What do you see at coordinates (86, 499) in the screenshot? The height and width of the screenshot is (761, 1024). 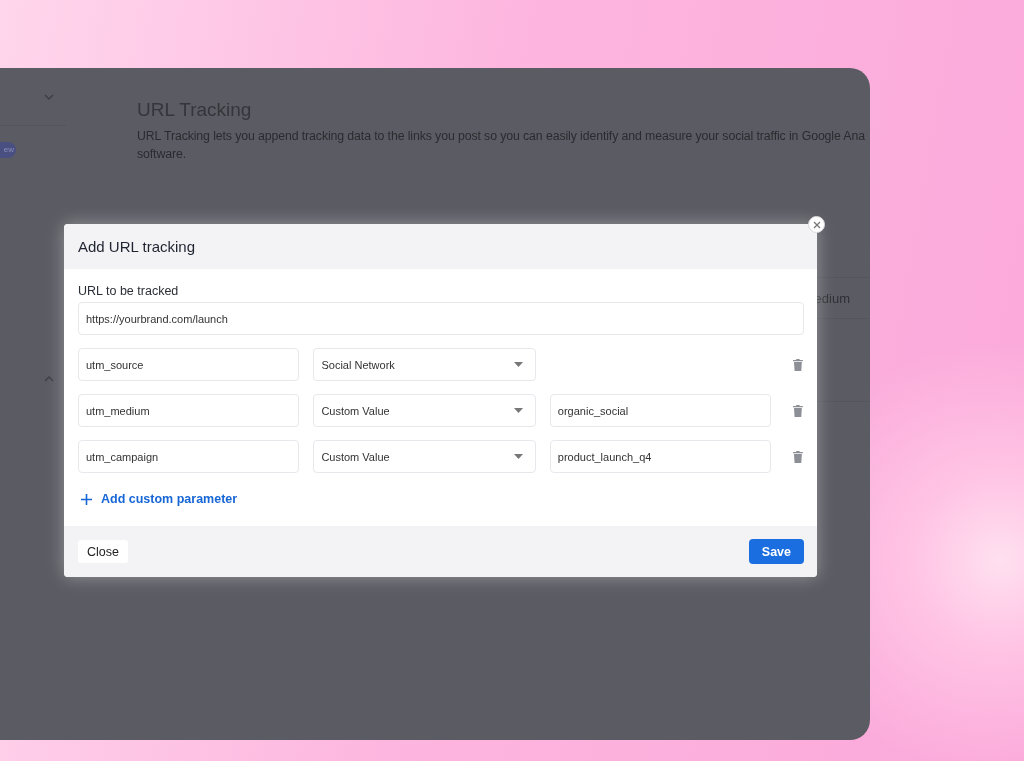 I see `plus-icon` at bounding box center [86, 499].